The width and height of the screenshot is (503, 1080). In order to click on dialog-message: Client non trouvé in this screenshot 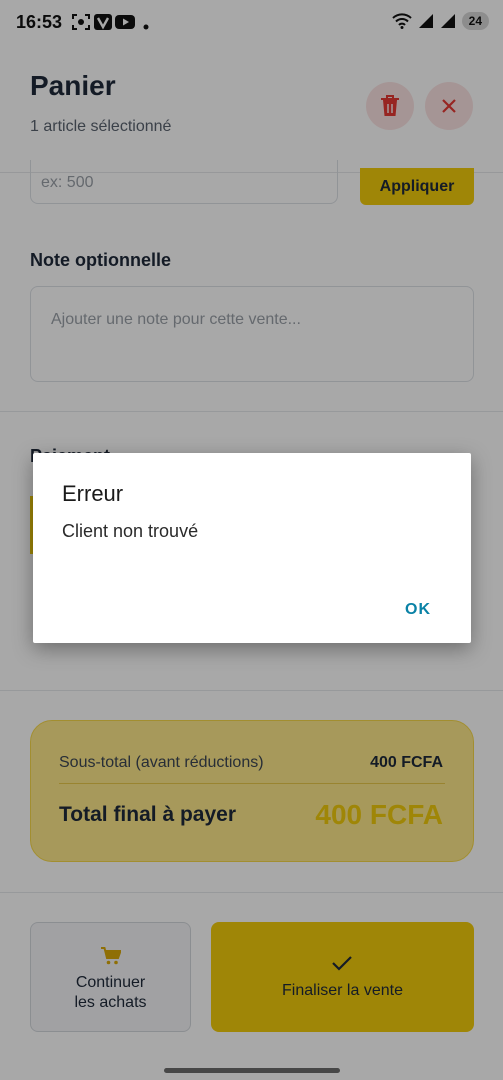, I will do `click(130, 531)`.